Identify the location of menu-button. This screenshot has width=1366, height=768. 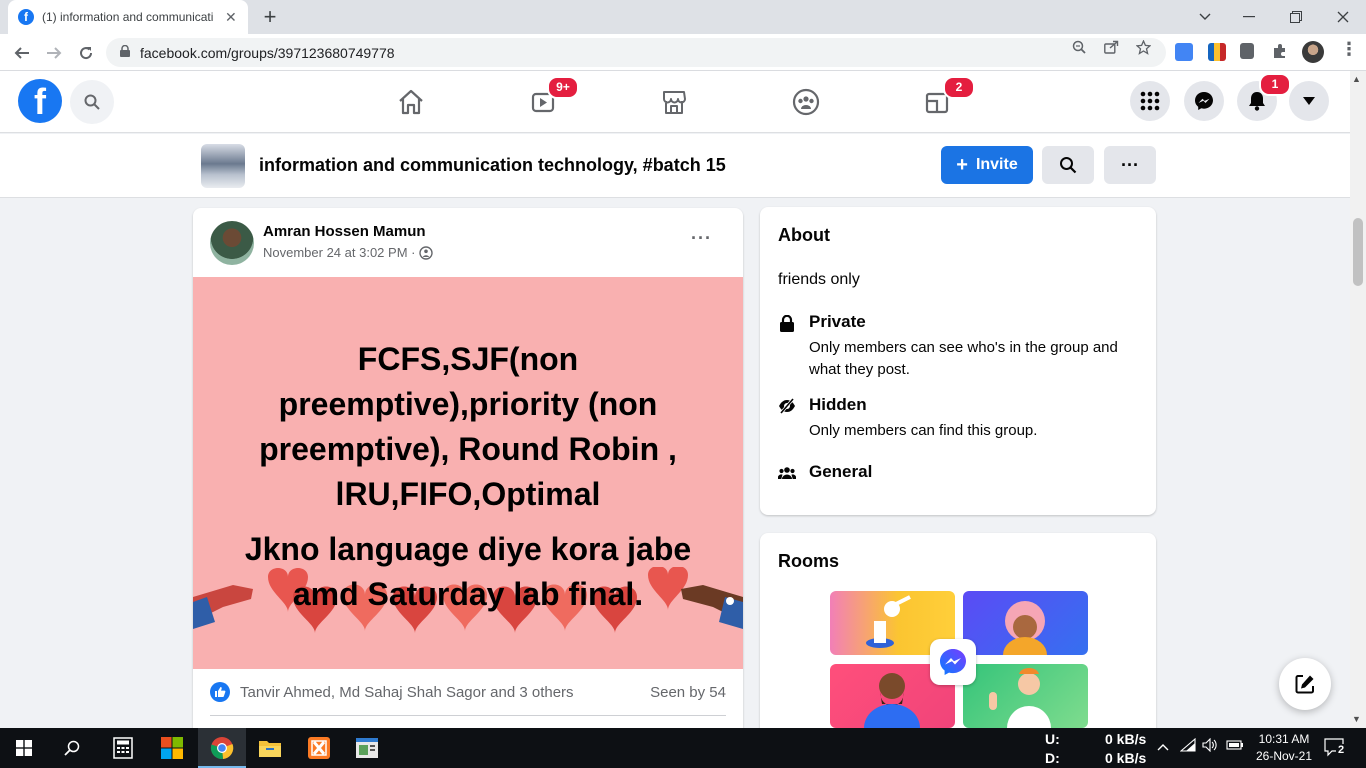
(1150, 101).